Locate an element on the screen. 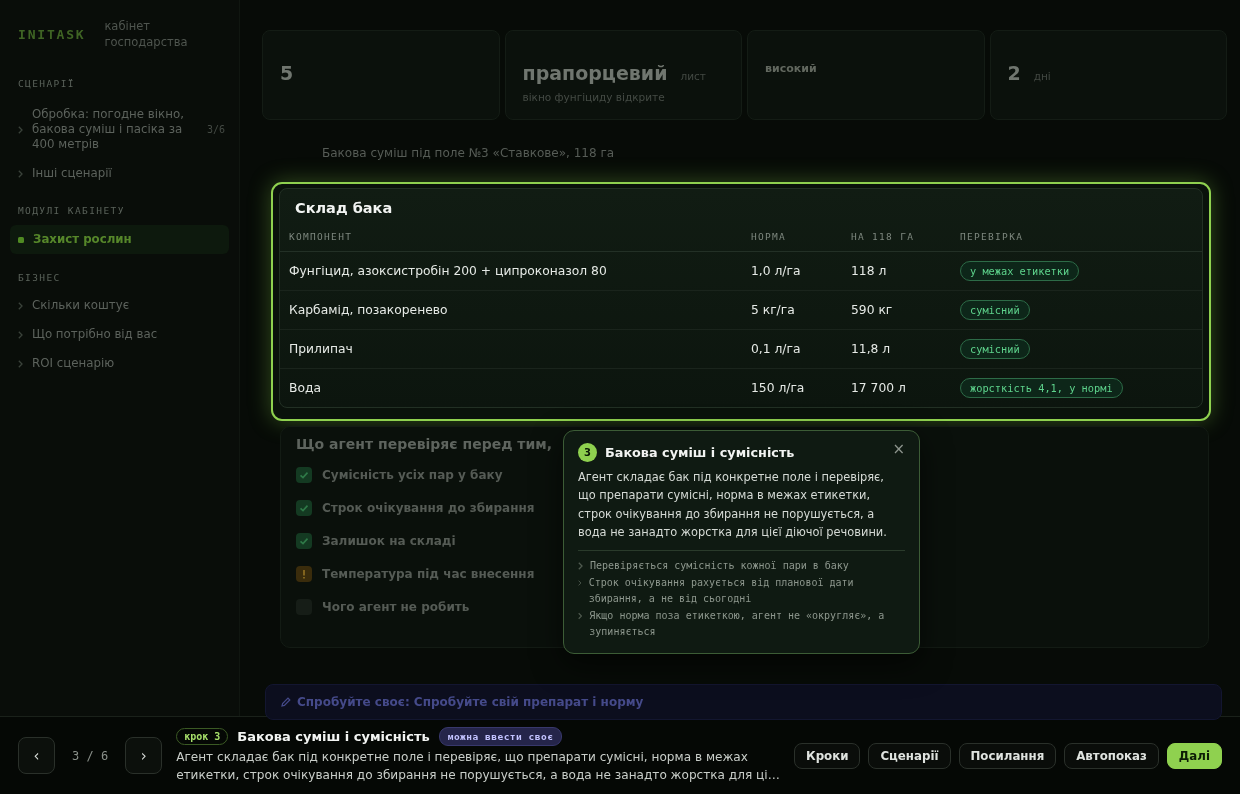 The image size is (1240, 794). tour-menu-button: Посилання is located at coordinates (1007, 755).